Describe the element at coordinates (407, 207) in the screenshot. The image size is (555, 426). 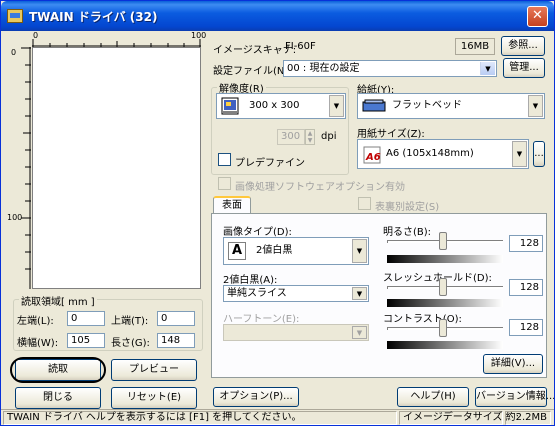
I see `separate-settings-label: 表裏別設定(S)` at that location.